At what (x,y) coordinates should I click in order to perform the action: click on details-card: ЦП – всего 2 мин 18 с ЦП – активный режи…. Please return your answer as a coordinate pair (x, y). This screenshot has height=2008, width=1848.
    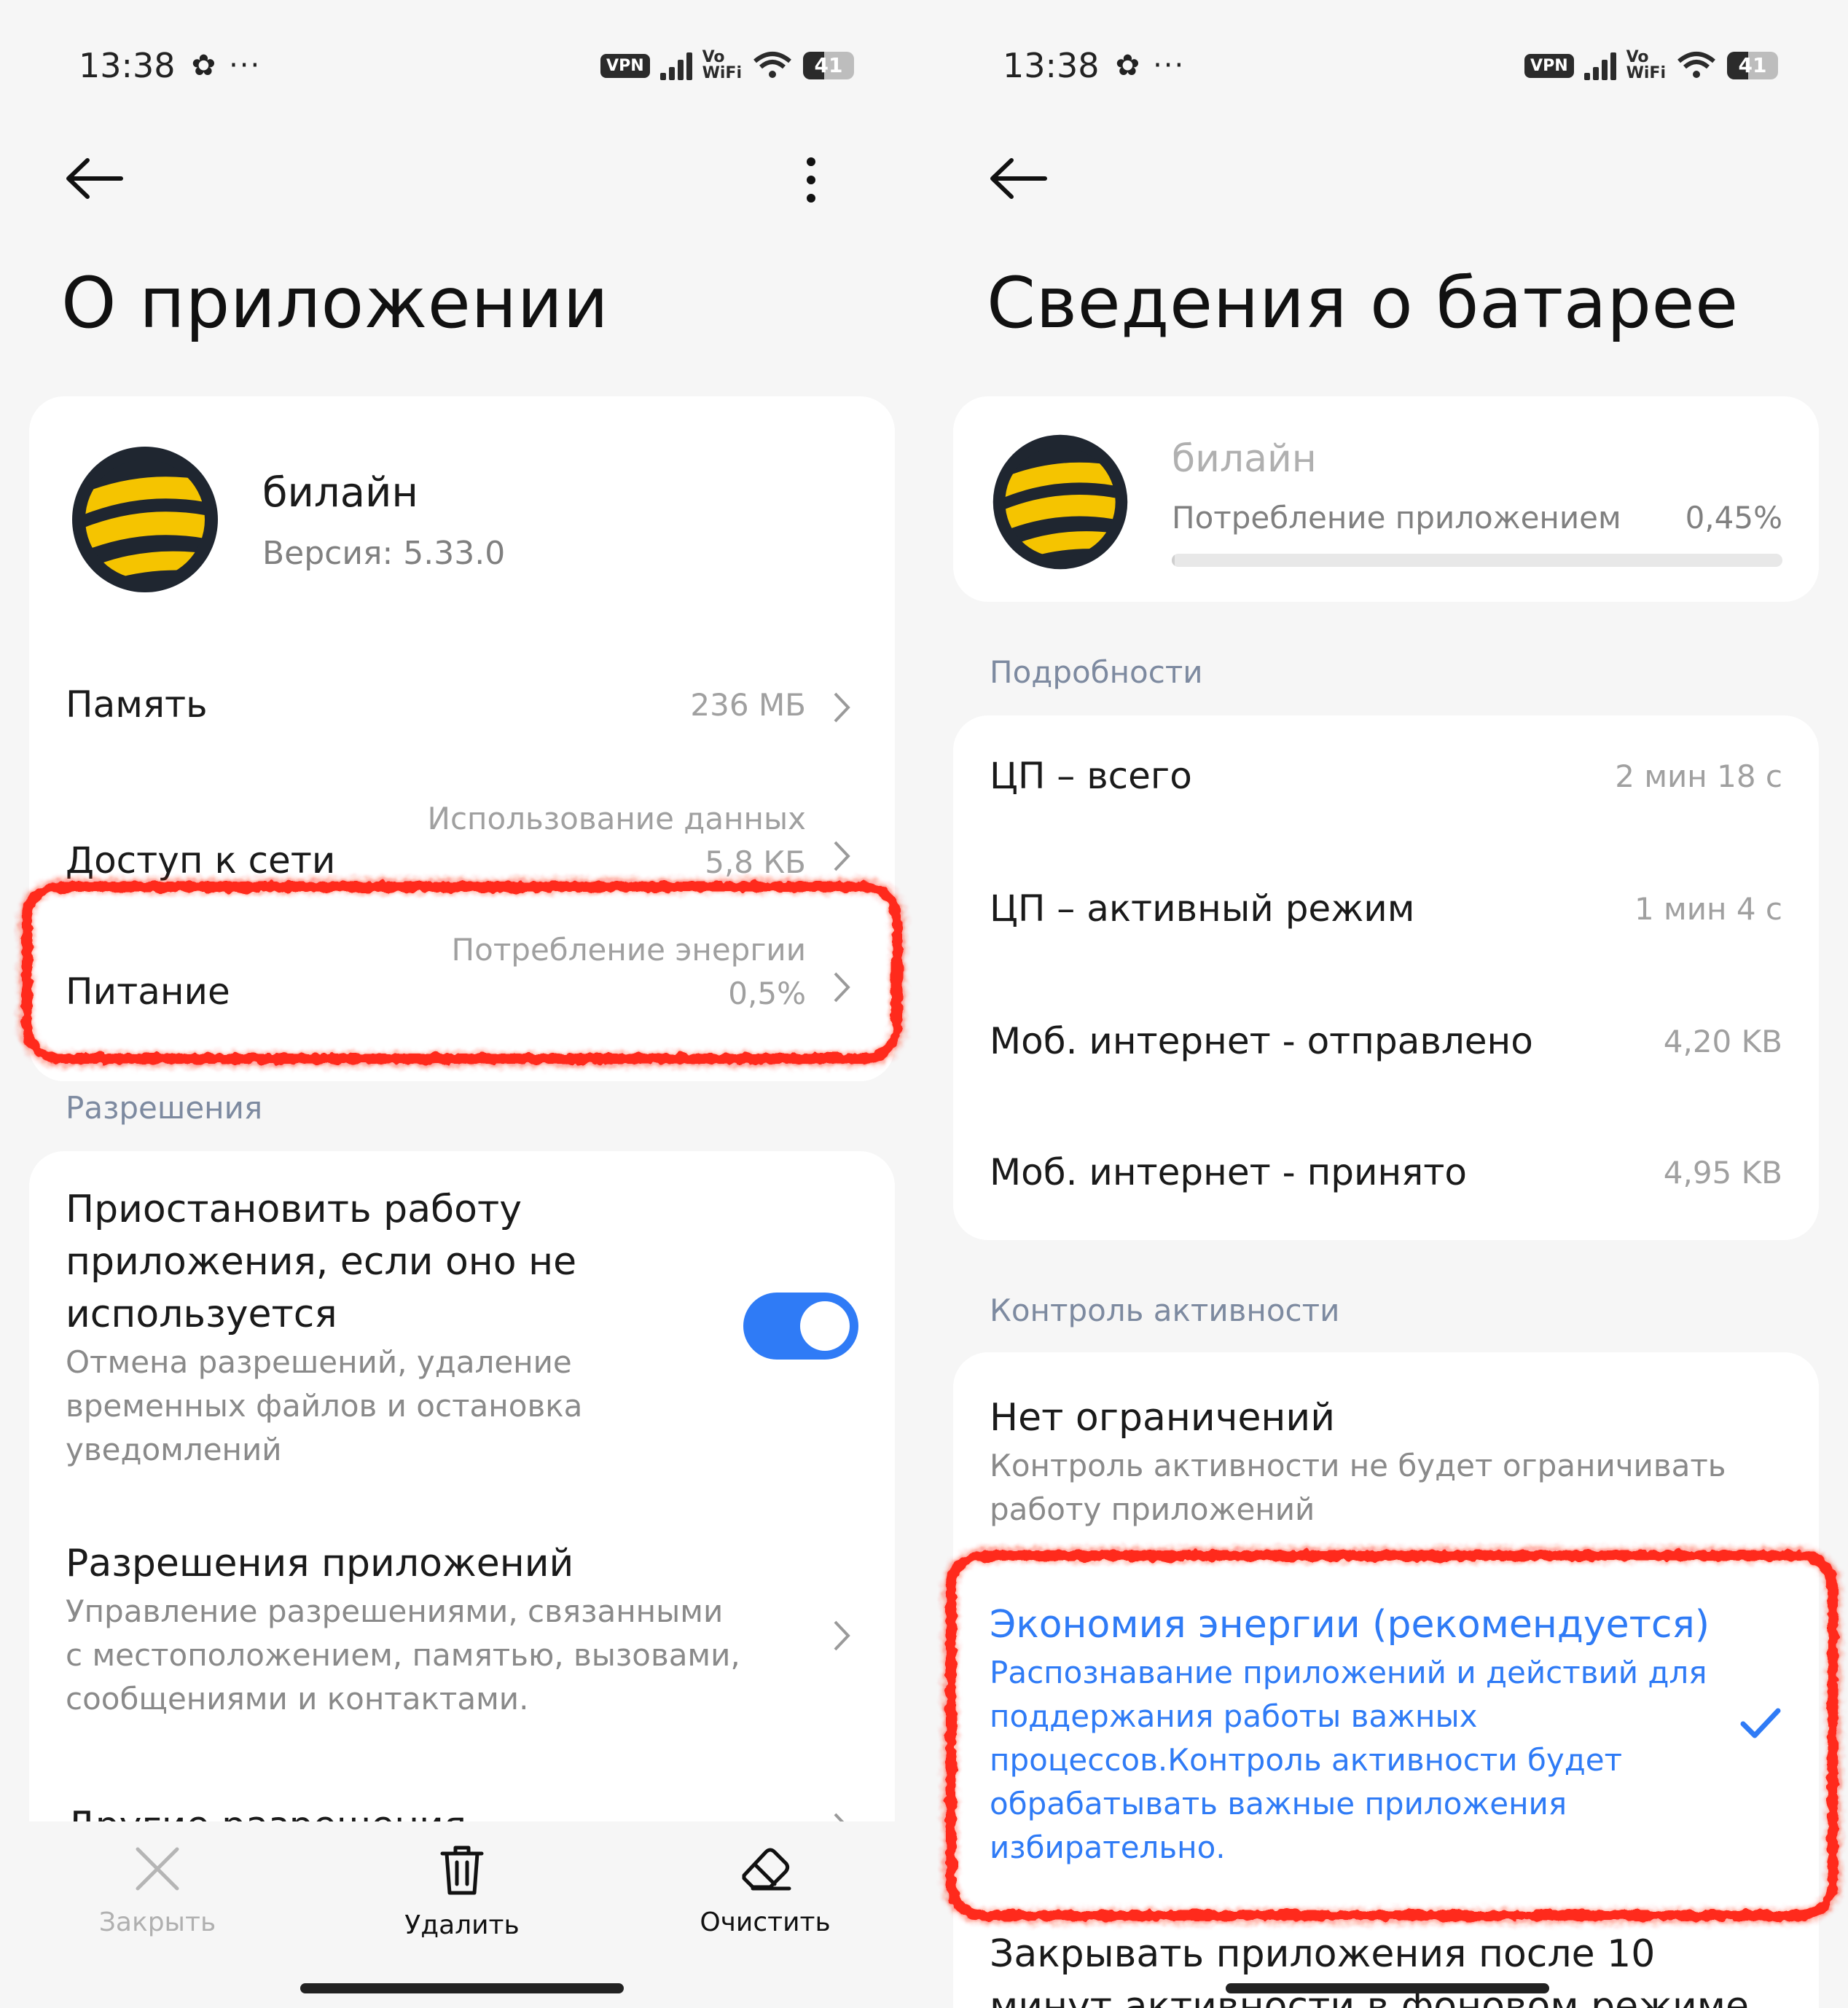
    Looking at the image, I should click on (1386, 977).